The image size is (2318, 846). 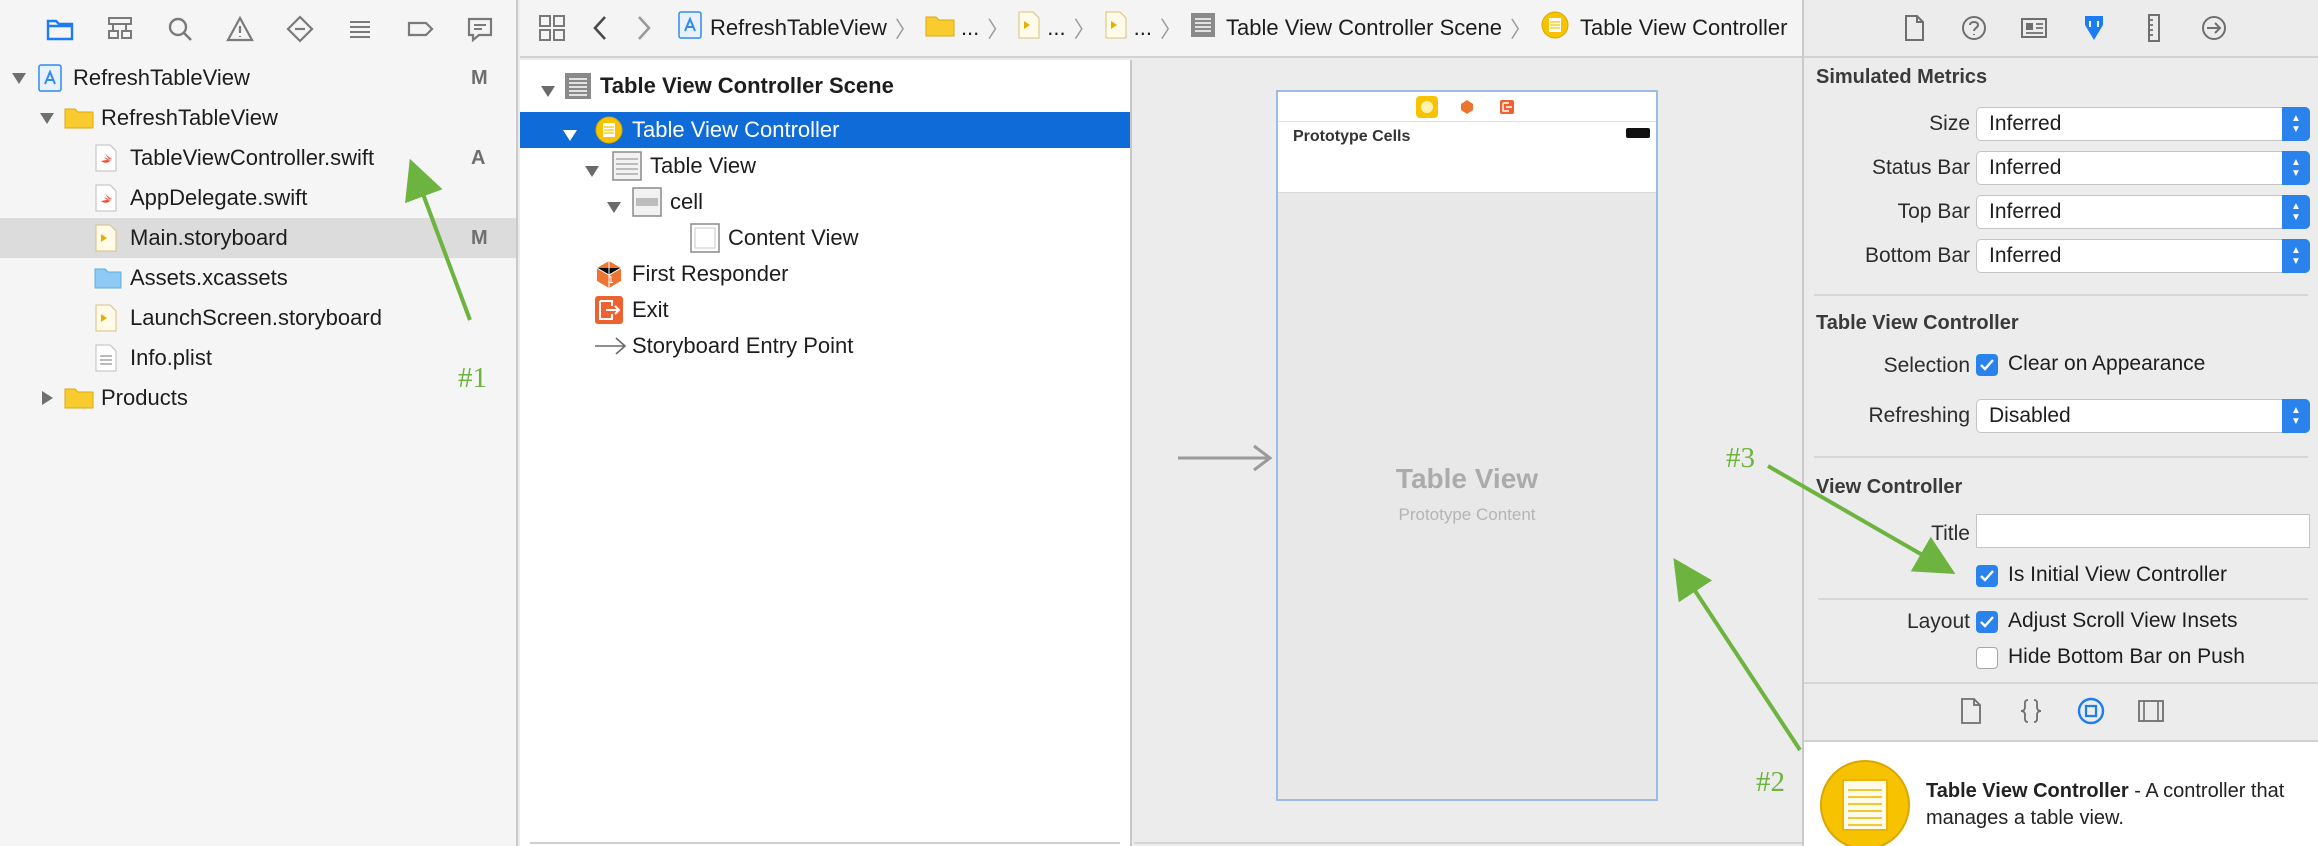 I want to click on help-icon, so click(x=1974, y=28).